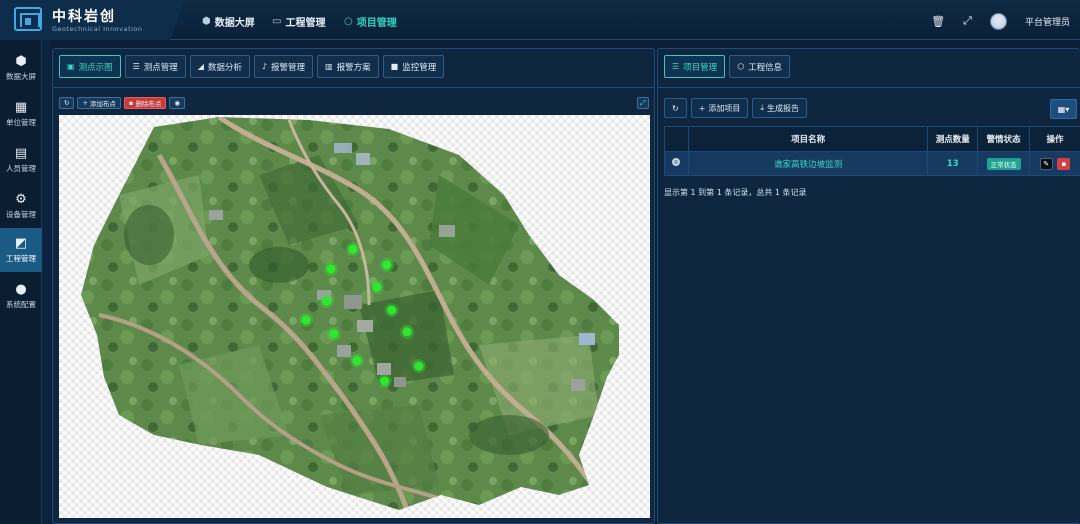  I want to click on project-name-cell: 谯家高铁边坡监测, so click(808, 163).